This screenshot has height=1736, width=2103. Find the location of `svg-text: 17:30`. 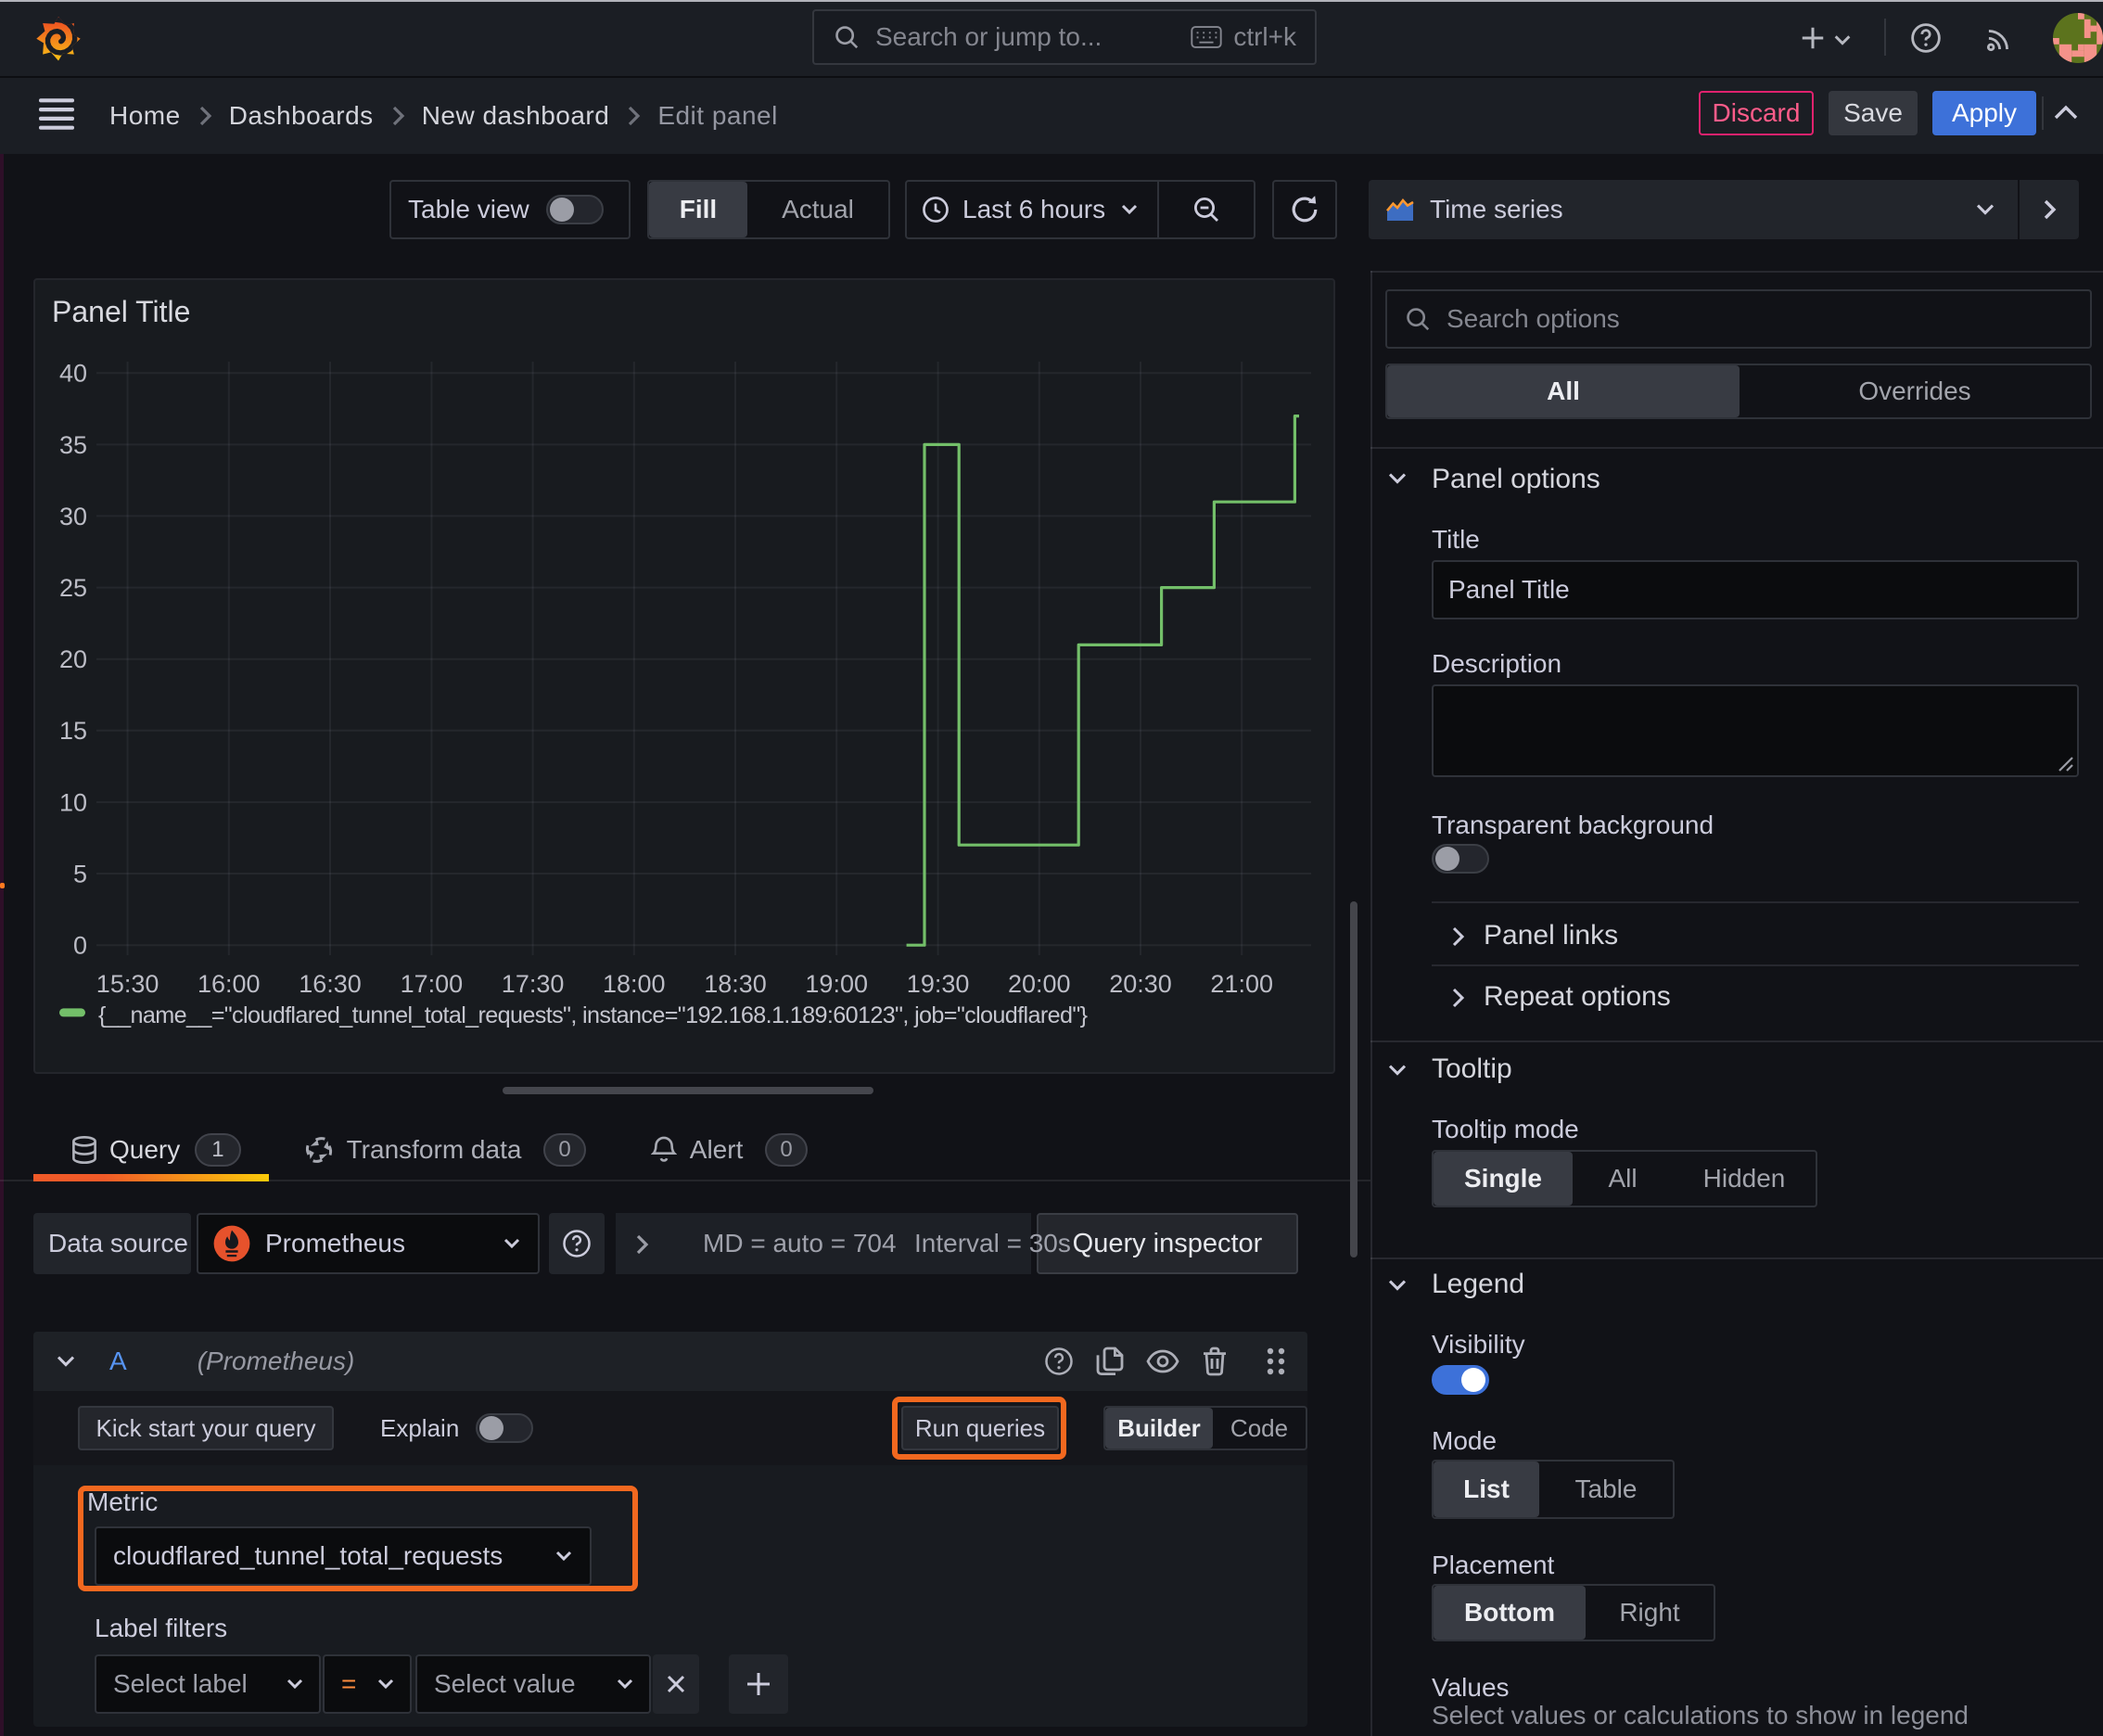

svg-text: 17:30 is located at coordinates (533, 984).